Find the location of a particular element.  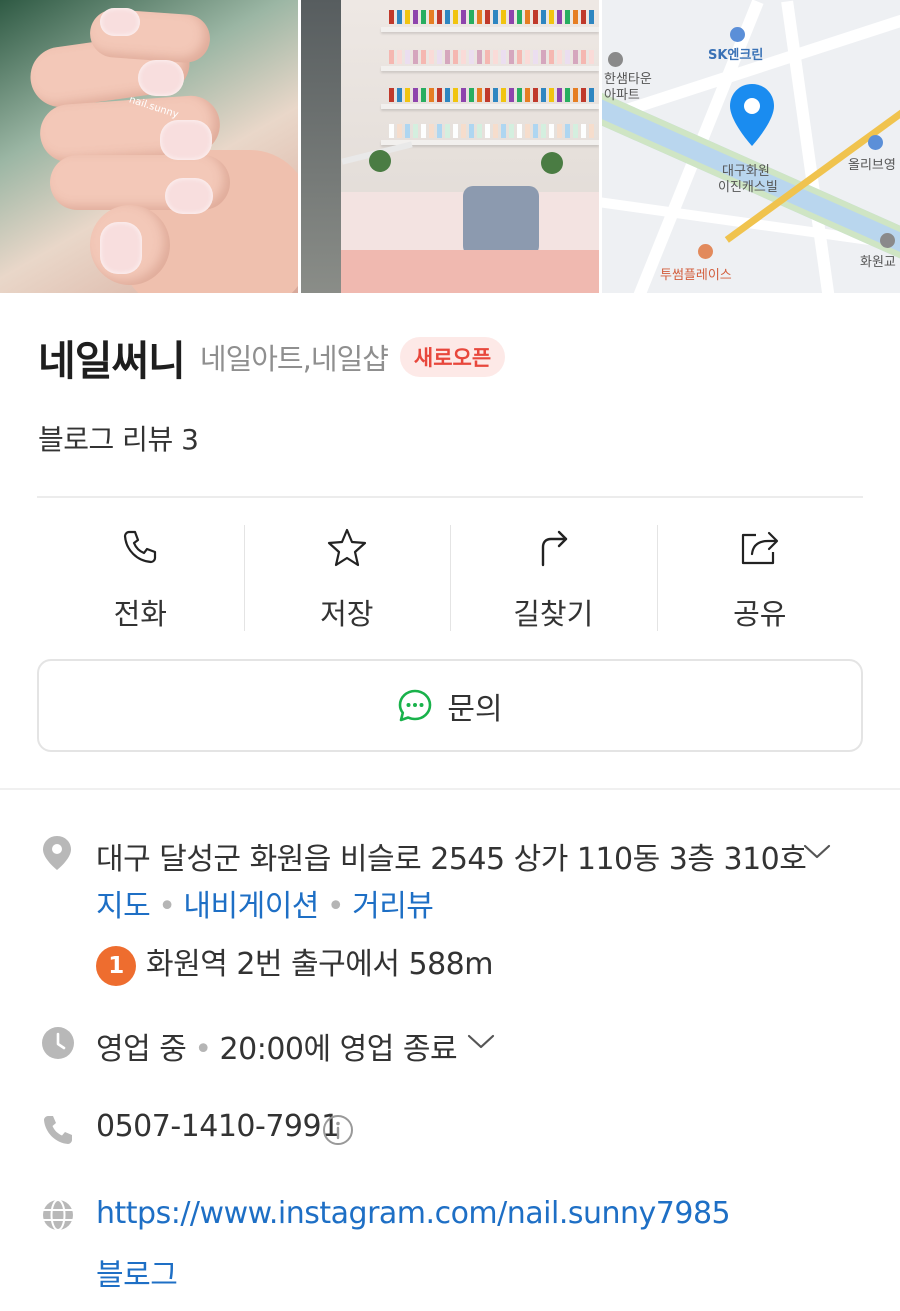

map-label-pin-1: 대구화원 is located at coordinates (746, 171).